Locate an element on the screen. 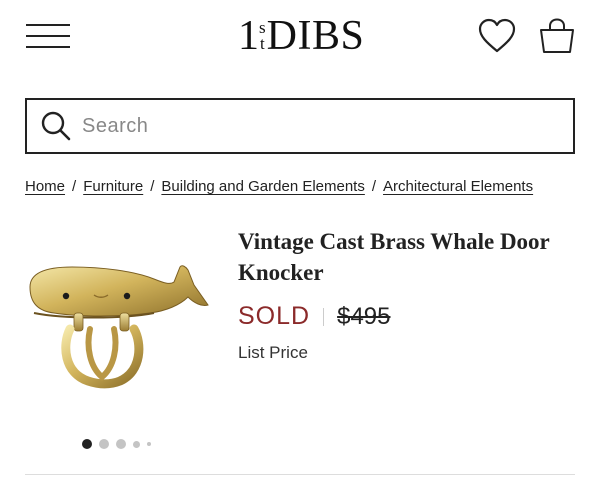 This screenshot has width=600, height=482. breadcrumb-architectural: Architectural Elements is located at coordinates (458, 186).